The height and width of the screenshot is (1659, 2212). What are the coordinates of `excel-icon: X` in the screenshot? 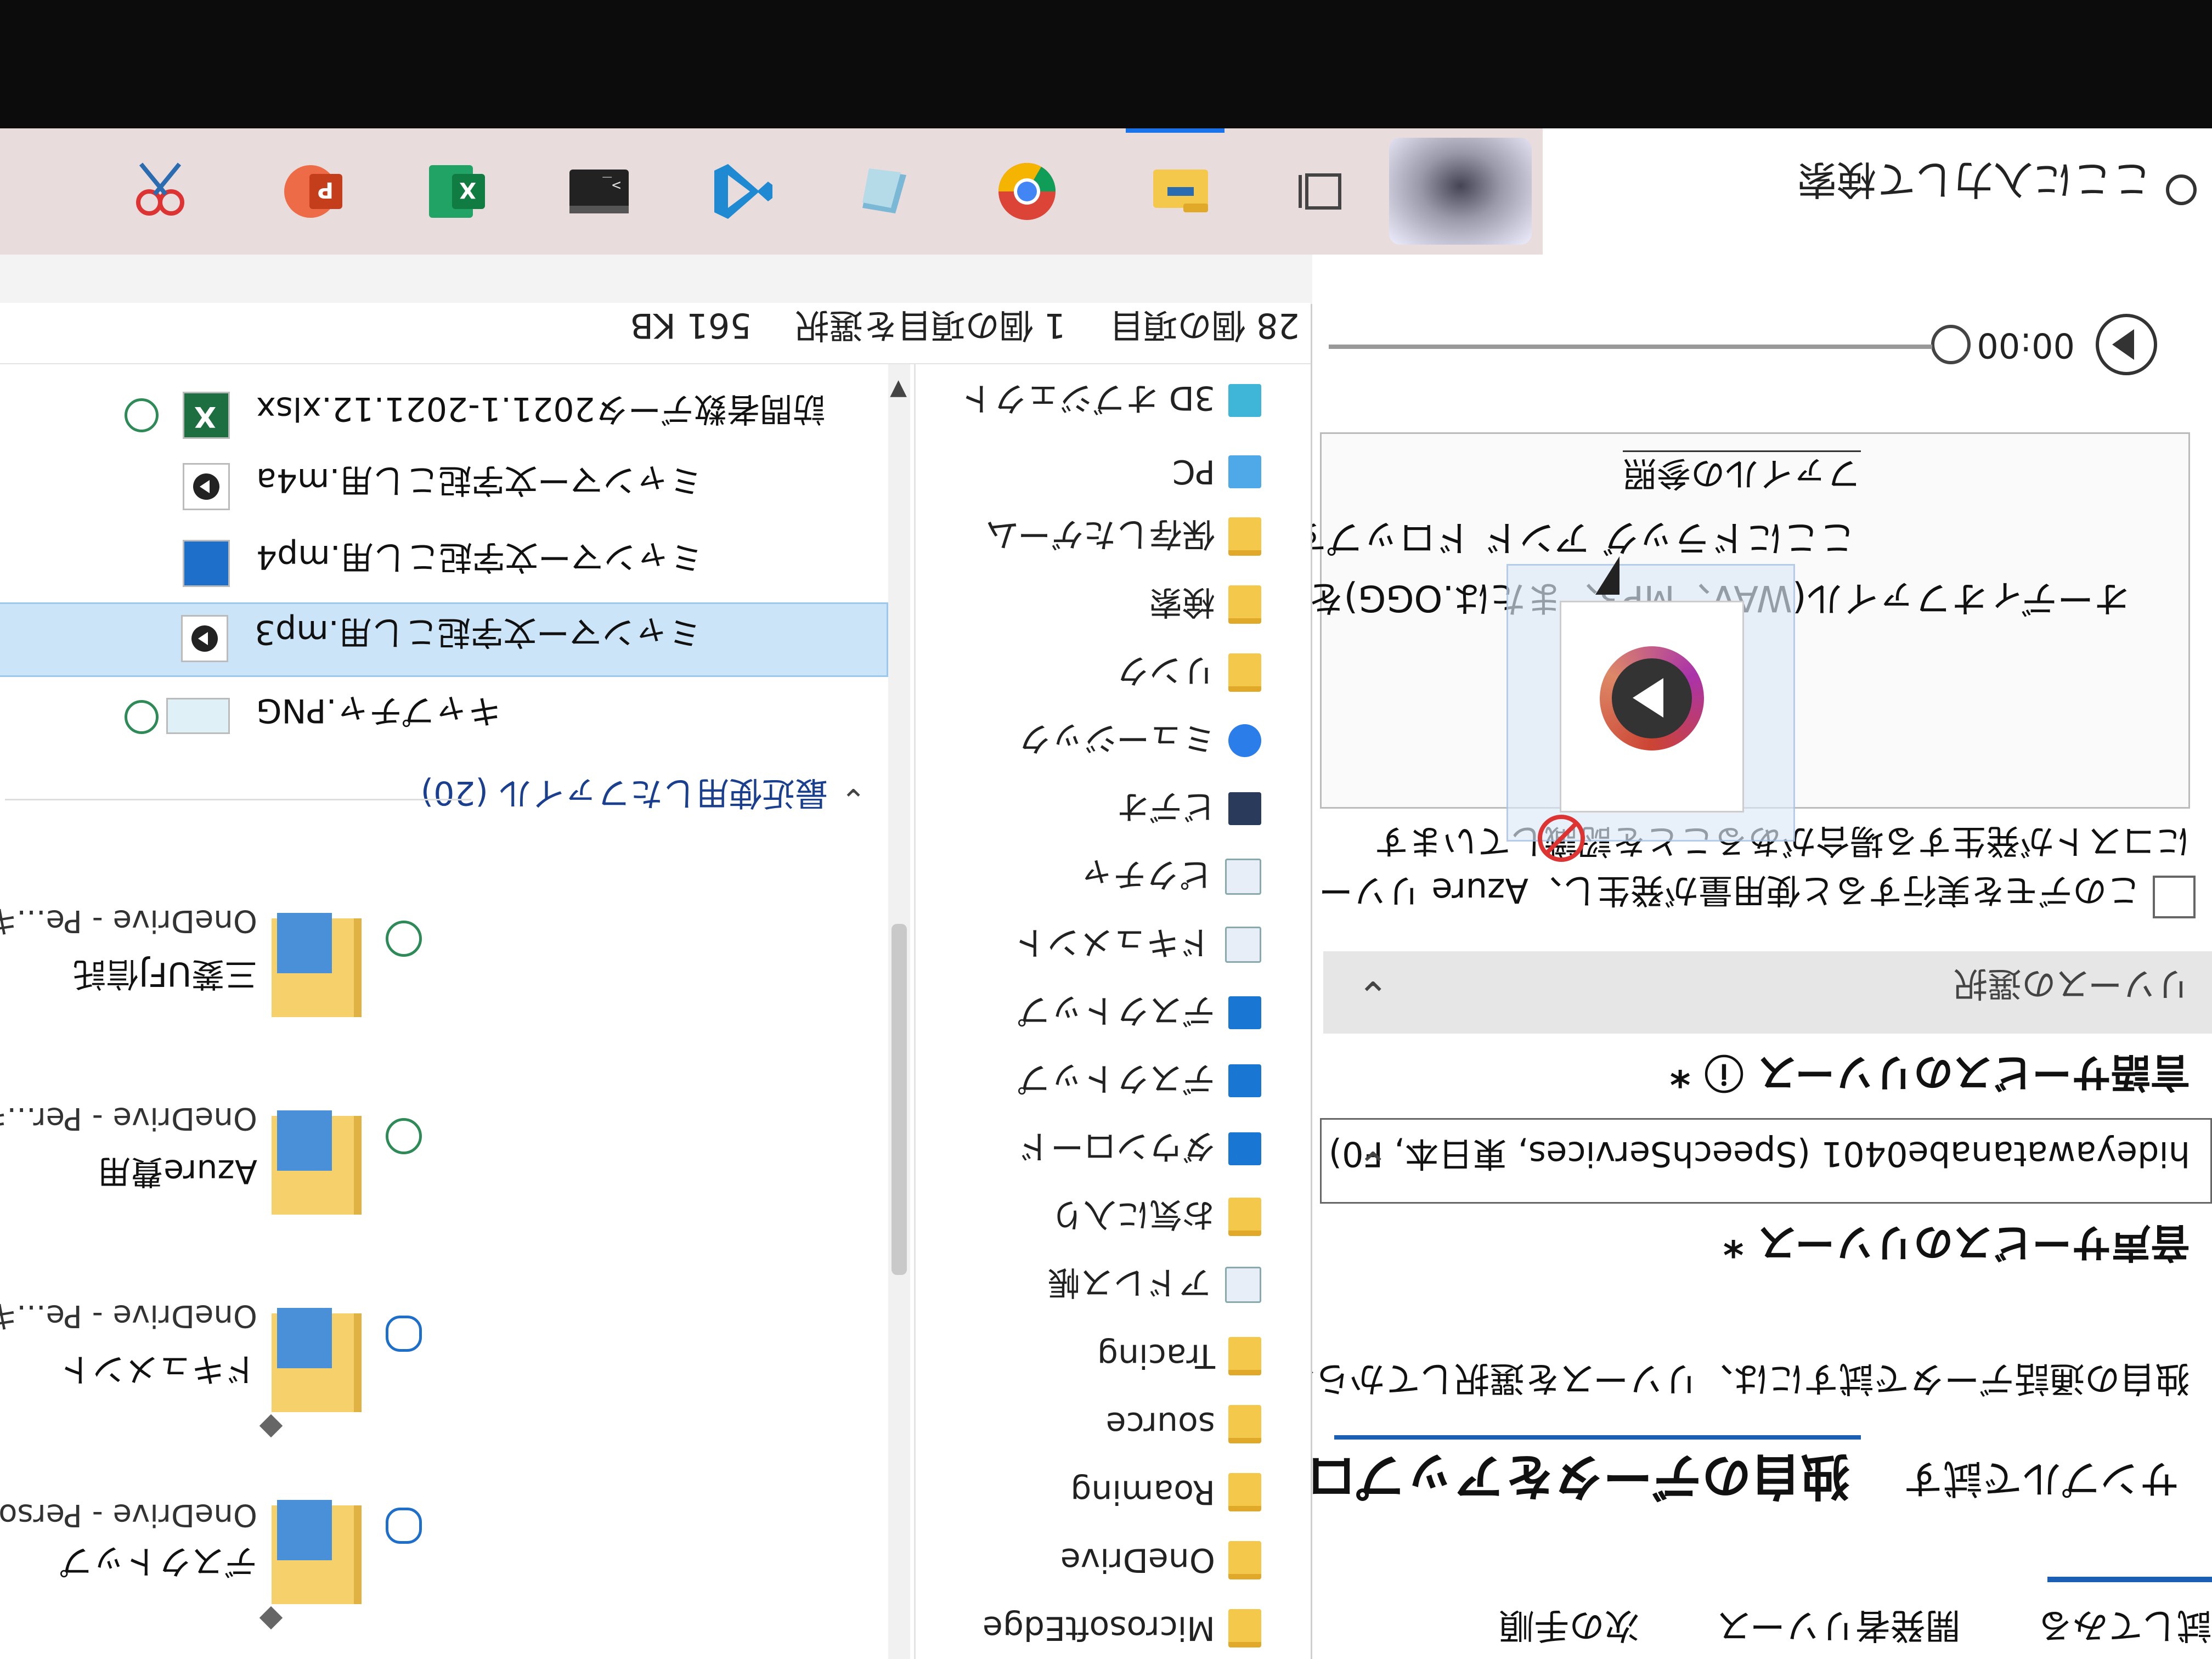 It's located at (456, 192).